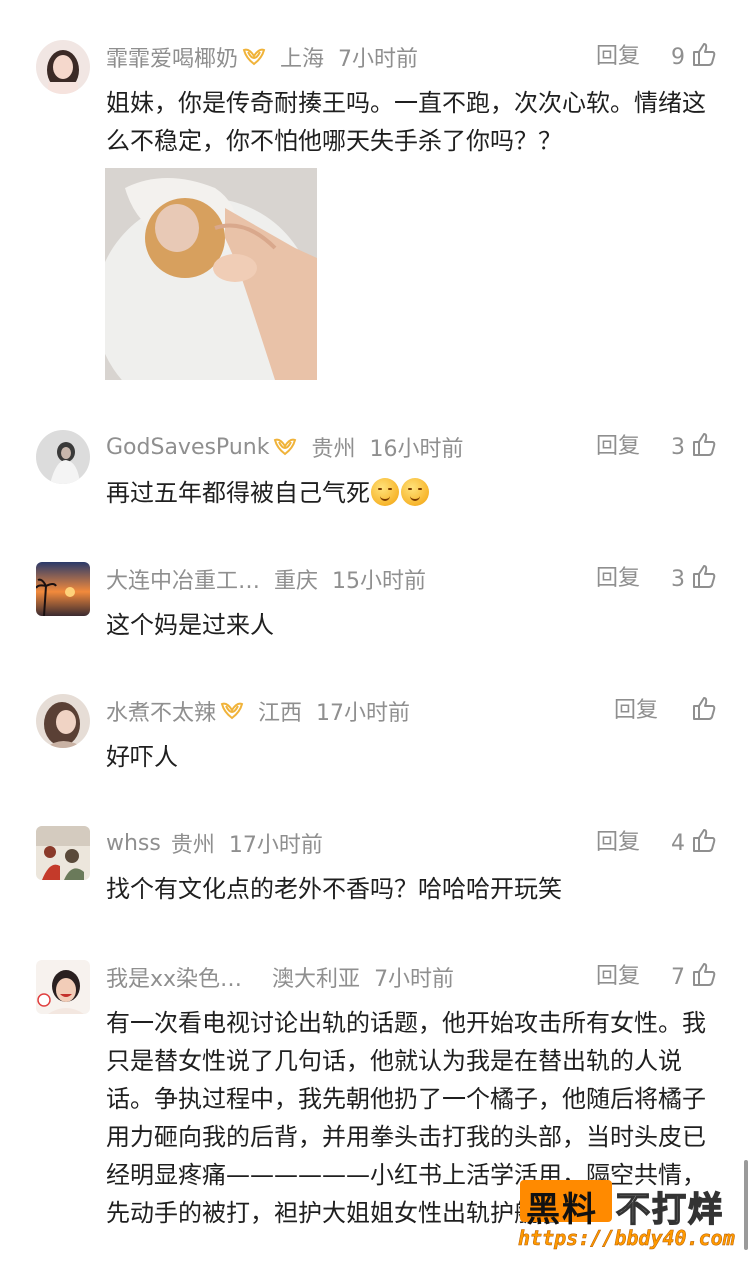 The image size is (753, 1279). I want to click on comment-meta: 霏霏爱喝椰奶 上海 7小时前, so click(262, 57).